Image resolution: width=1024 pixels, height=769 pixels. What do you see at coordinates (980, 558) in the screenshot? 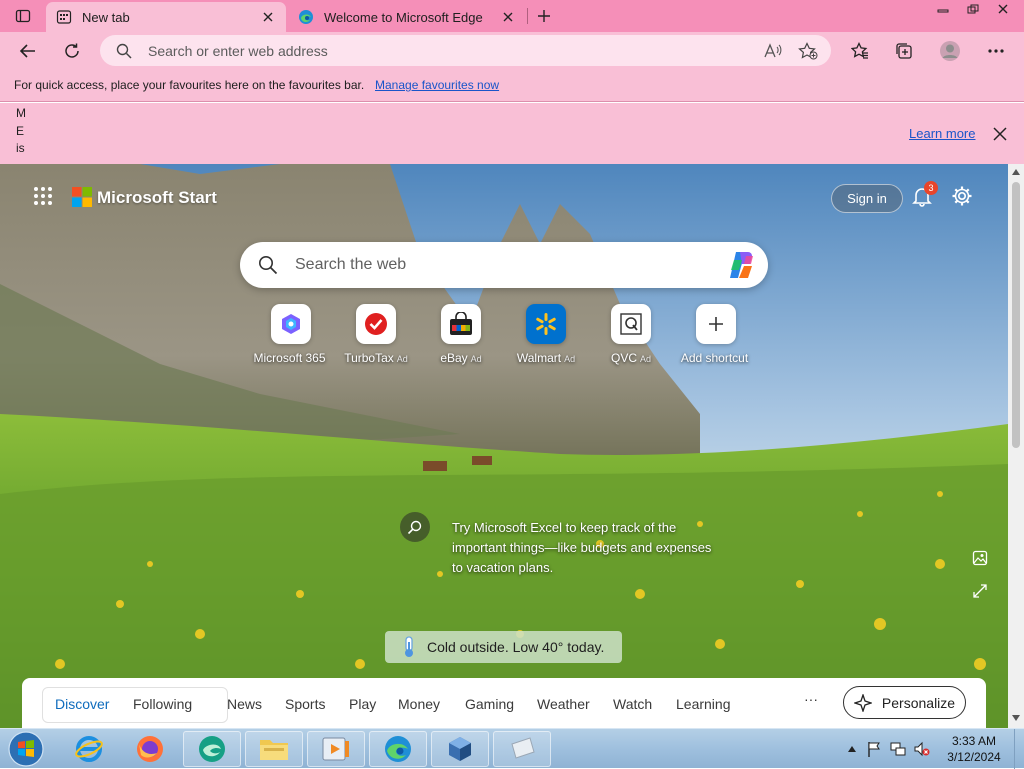
I see `background-image-info-icon` at bounding box center [980, 558].